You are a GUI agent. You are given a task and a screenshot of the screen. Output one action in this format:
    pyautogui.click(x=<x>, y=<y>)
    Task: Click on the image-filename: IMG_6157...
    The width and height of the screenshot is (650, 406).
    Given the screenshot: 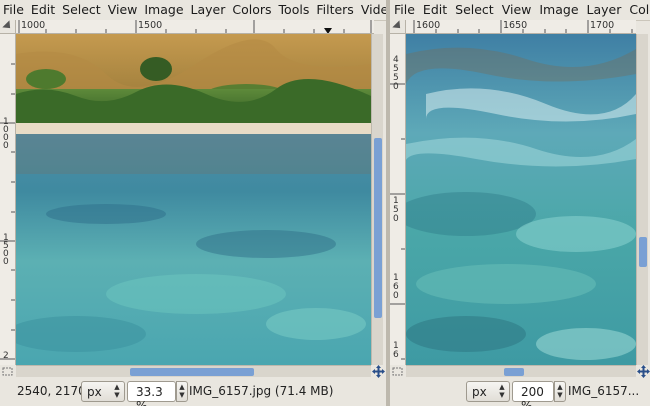 What is the action you would take?
    pyautogui.click(x=604, y=391)
    